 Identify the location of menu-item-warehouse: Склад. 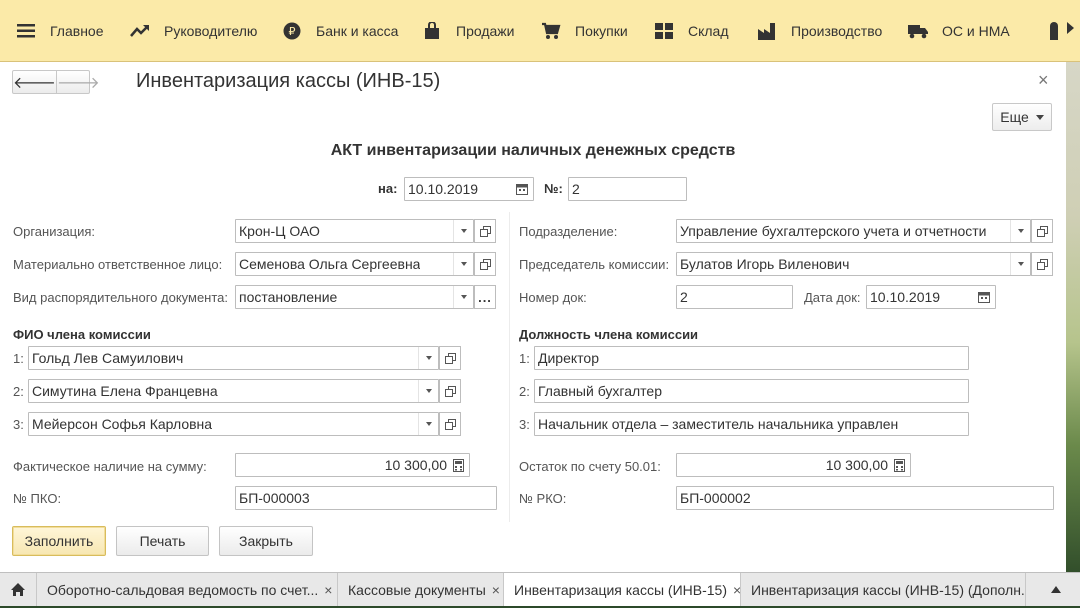
(691, 31).